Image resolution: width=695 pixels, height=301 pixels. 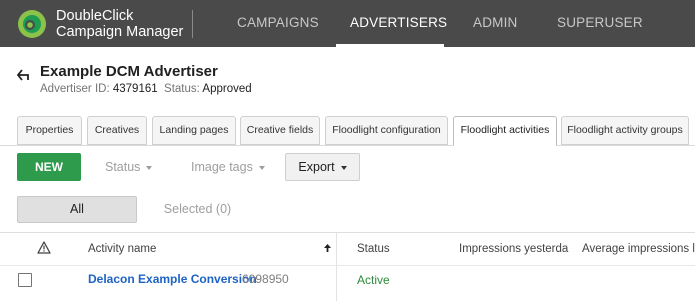 I want to click on advertiser-status-label: Status:, so click(x=182, y=89).